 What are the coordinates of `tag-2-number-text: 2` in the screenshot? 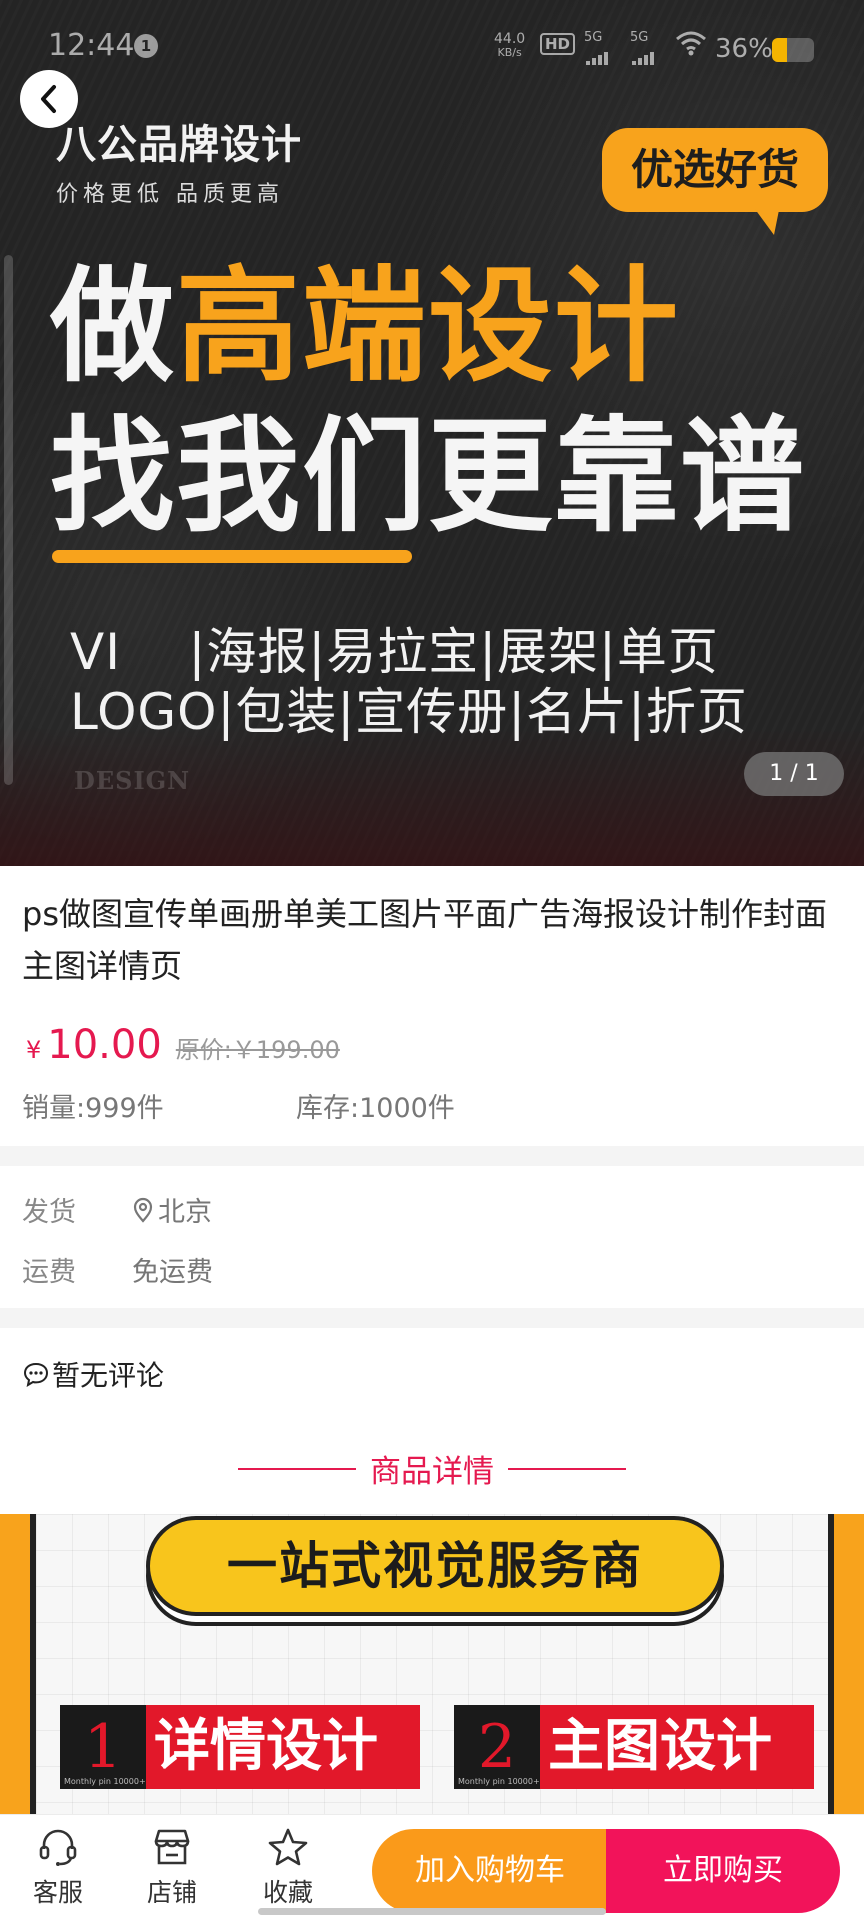 It's located at (497, 1747).